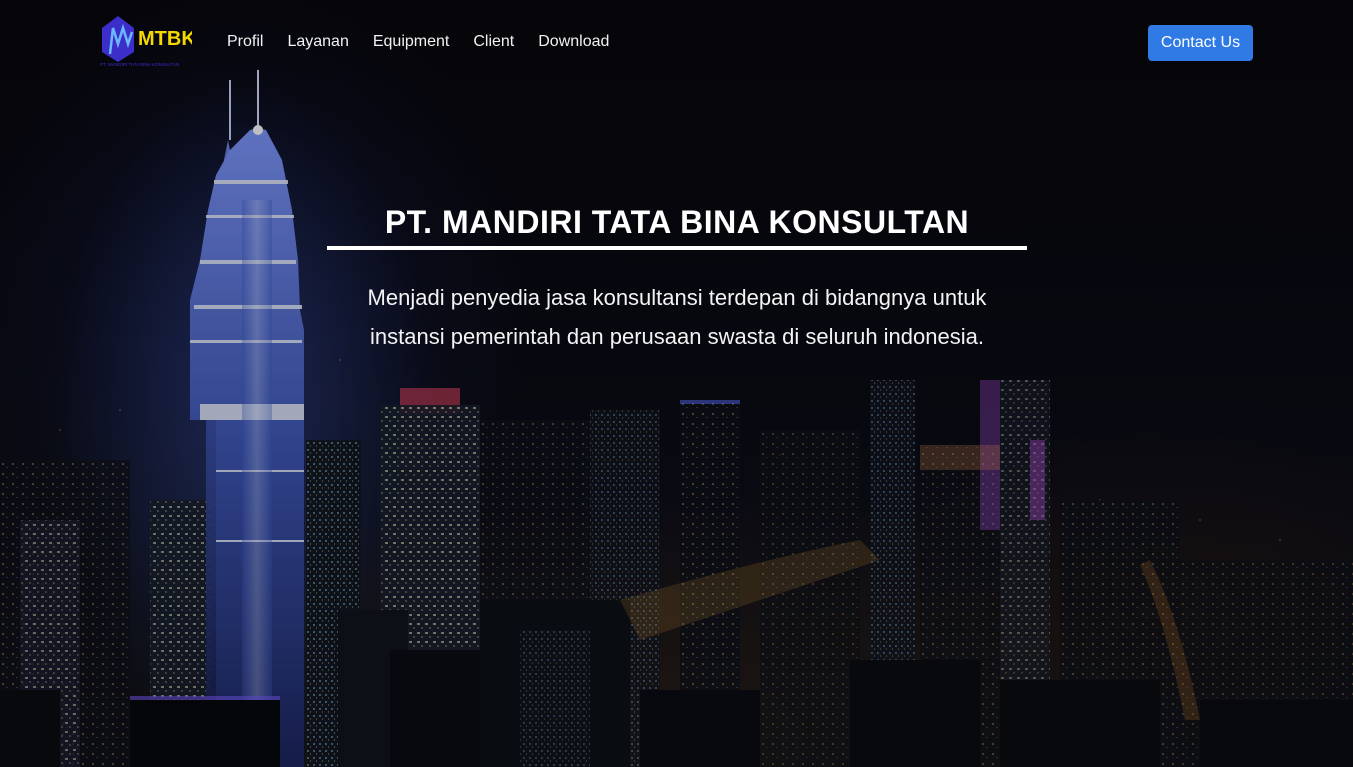  I want to click on nav-item-download: Download, so click(573, 42).